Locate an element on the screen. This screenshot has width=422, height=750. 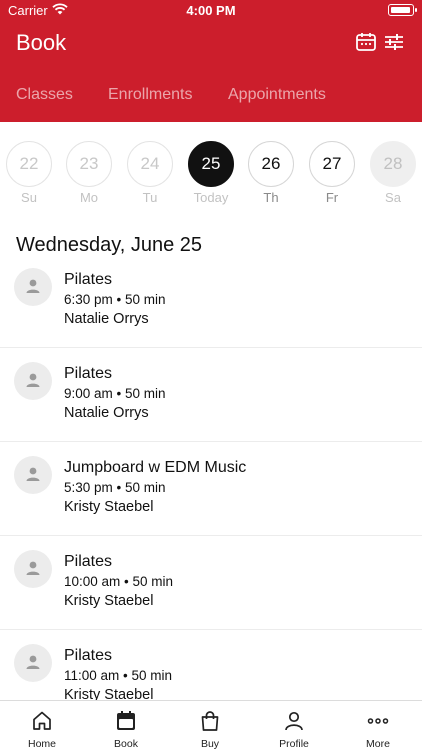
day-26: 26 Th is located at coordinates (272, 173).